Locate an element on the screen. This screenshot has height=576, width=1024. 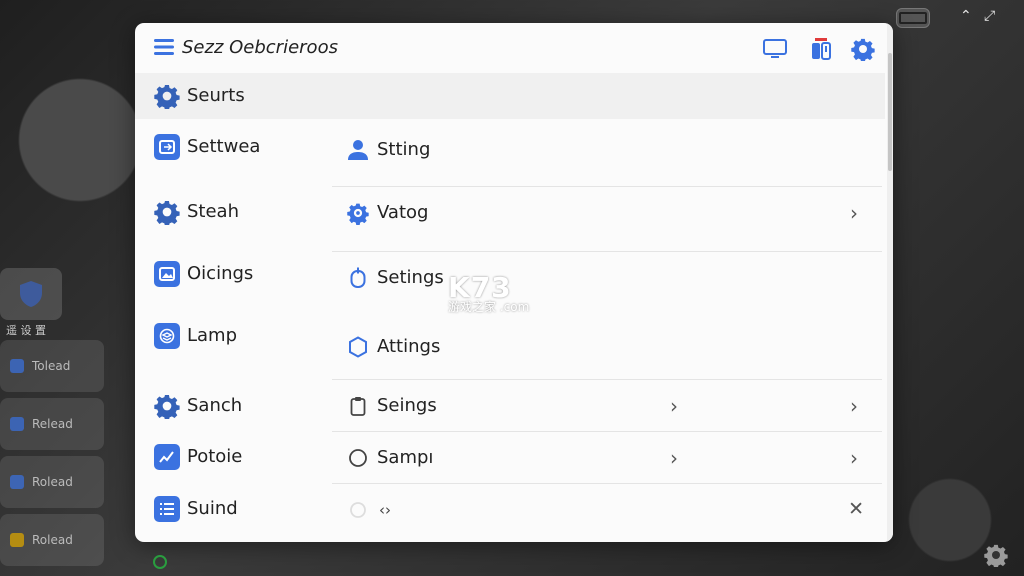
mouse-icon is located at coordinates (358, 278).